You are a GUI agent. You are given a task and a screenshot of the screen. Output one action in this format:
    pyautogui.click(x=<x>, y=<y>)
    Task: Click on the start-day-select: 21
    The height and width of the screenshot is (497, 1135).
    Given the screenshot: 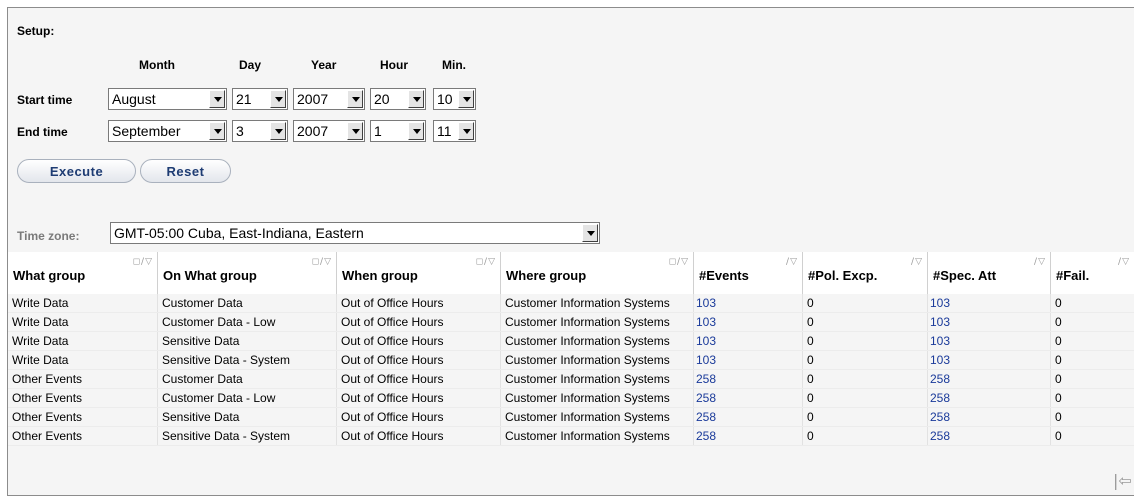 What is the action you would take?
    pyautogui.click(x=260, y=99)
    